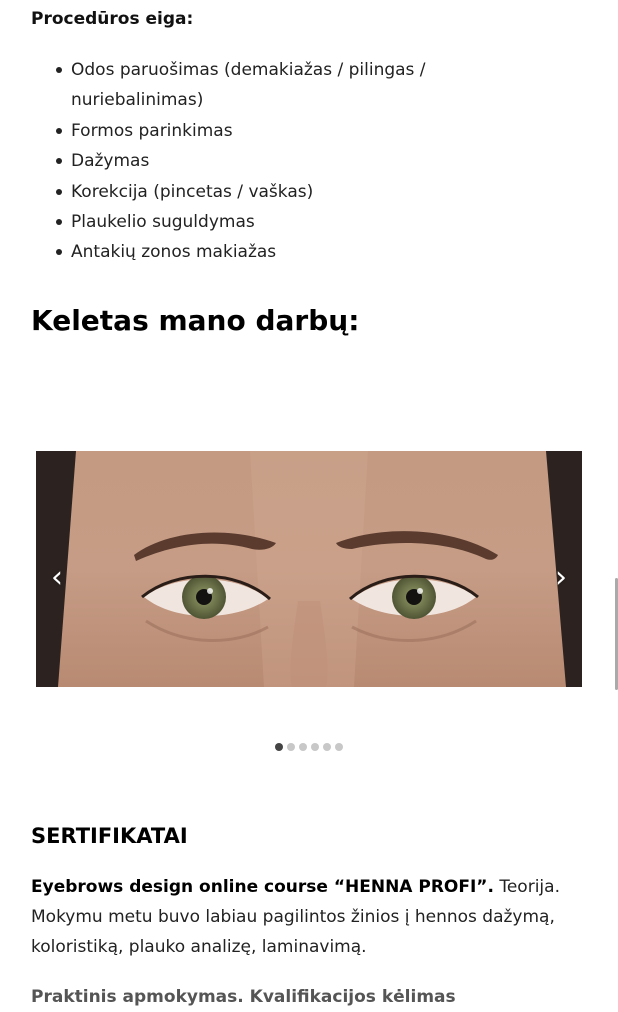  I want to click on list-item: Dažymas, so click(251, 161).